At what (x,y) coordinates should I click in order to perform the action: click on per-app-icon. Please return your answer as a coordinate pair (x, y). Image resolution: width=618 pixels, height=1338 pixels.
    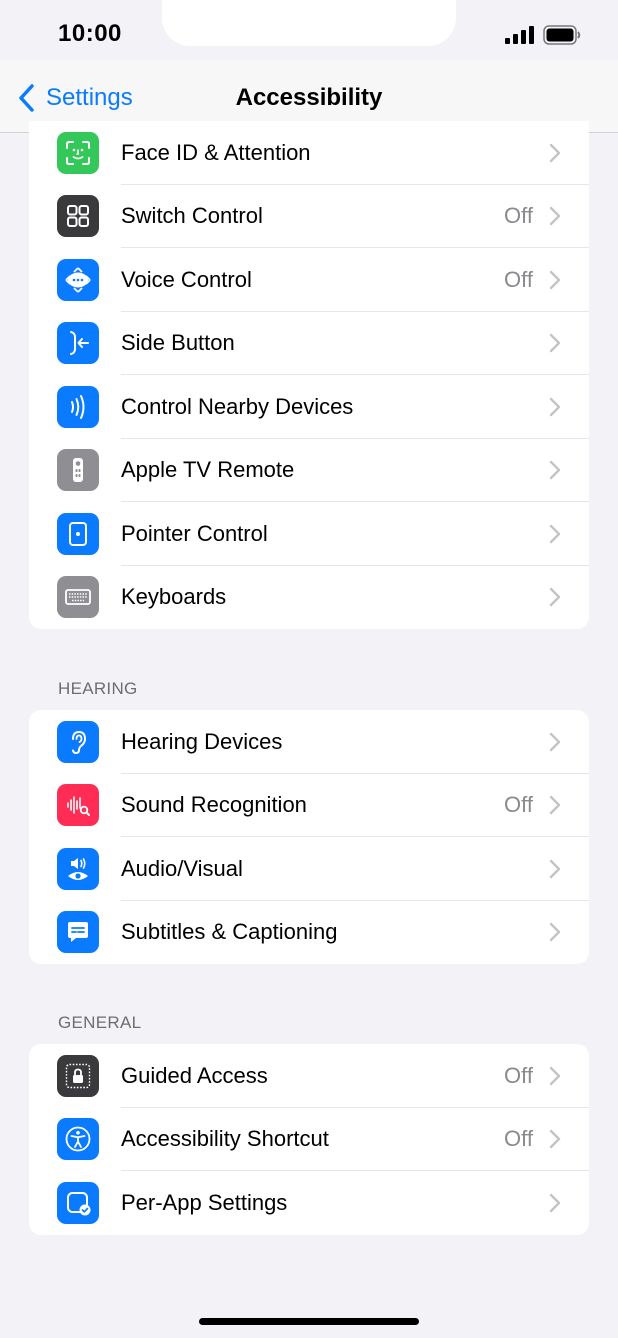
    Looking at the image, I should click on (78, 1202).